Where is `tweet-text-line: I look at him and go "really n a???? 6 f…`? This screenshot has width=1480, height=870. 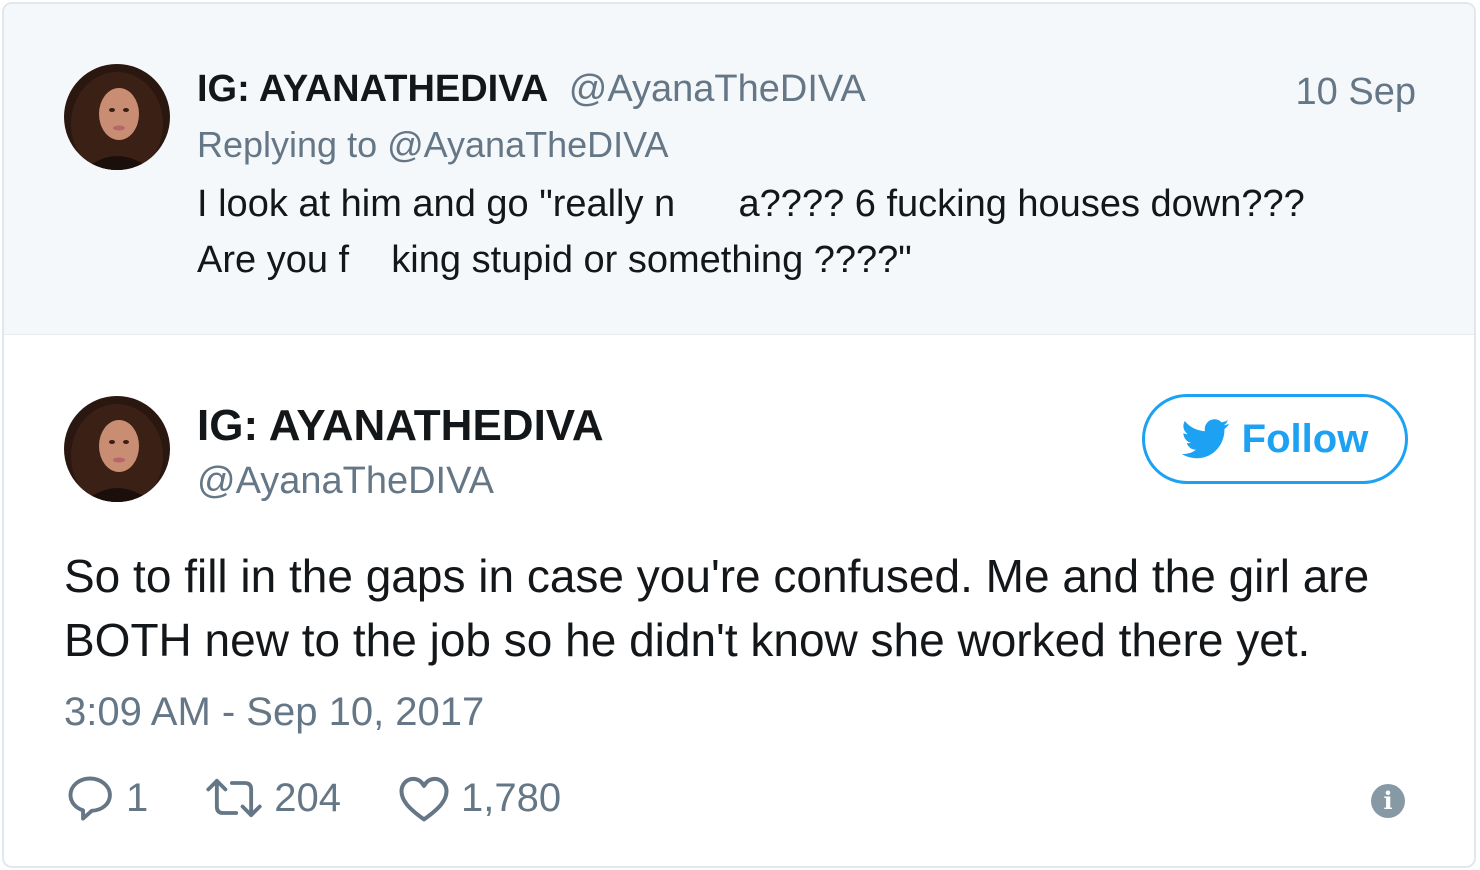
tweet-text-line: I look at him and go "really n a???? 6 f… is located at coordinates (751, 204).